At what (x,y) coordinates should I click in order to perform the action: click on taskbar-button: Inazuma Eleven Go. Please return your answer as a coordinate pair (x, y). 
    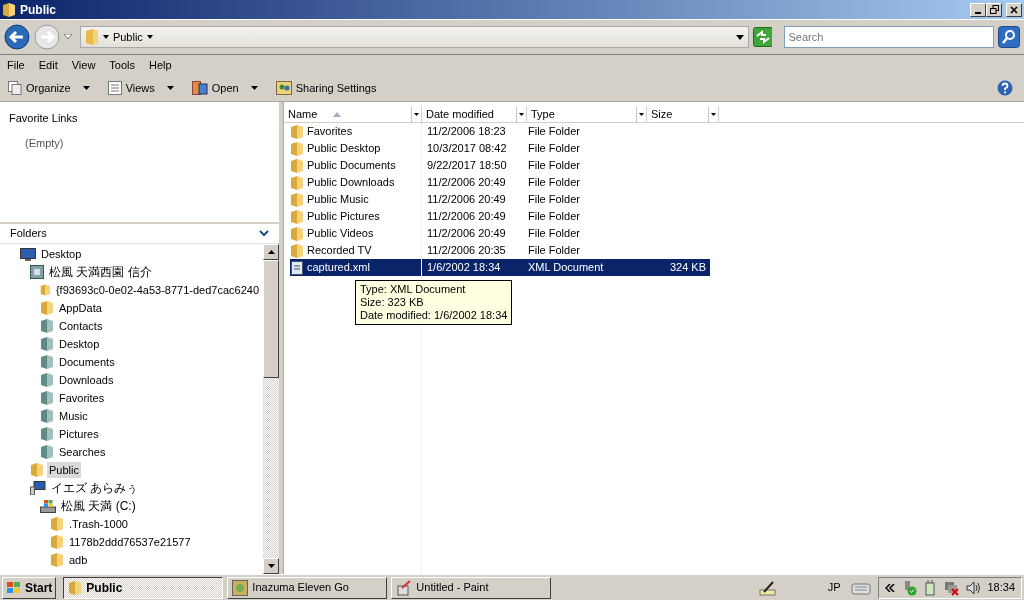
    Looking at the image, I should click on (307, 587).